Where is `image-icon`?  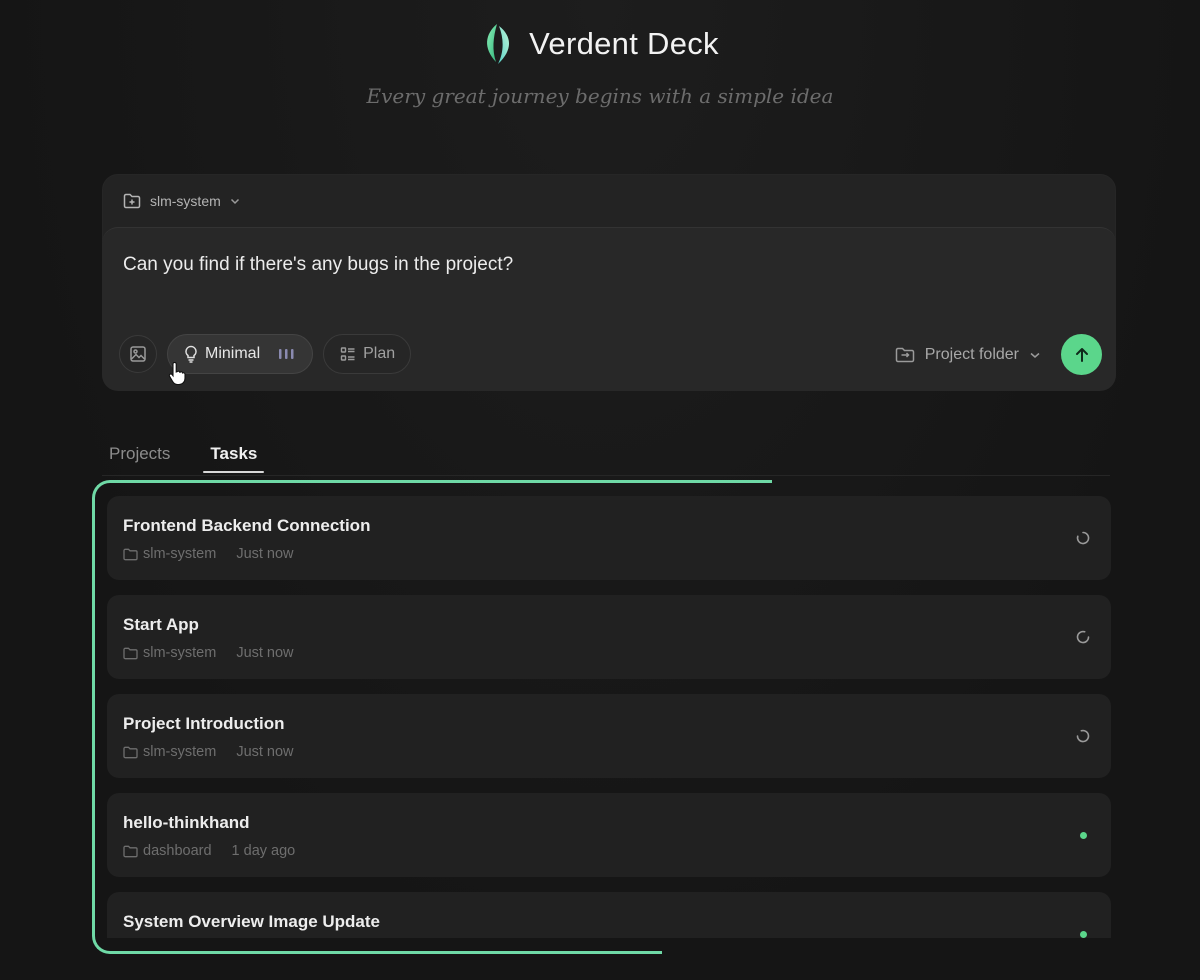
image-icon is located at coordinates (138, 354).